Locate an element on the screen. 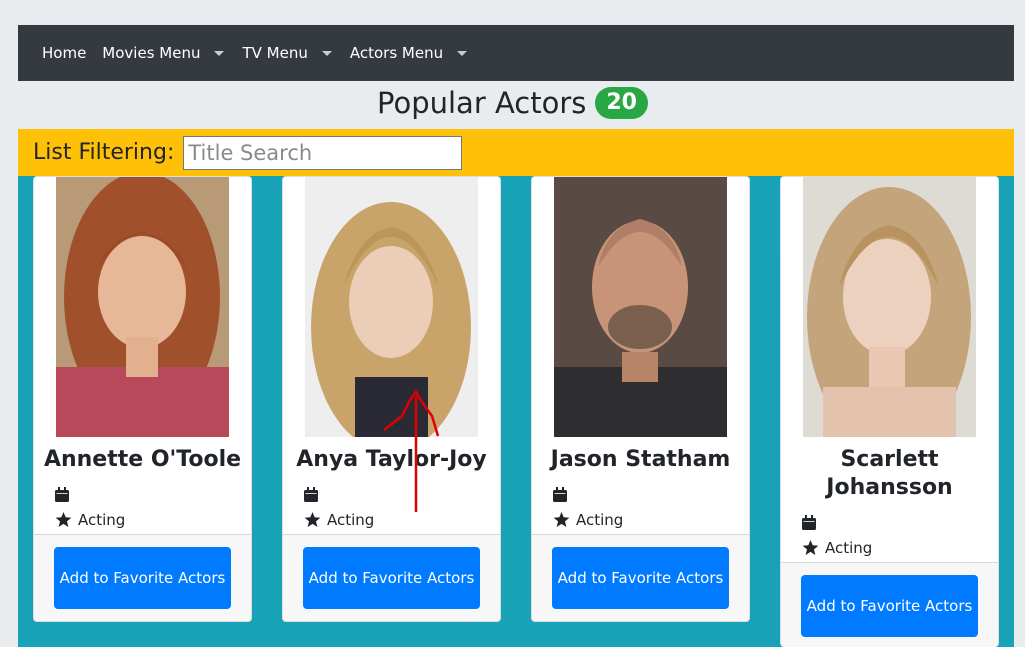  actor-name: Jason Statham is located at coordinates (640, 459).